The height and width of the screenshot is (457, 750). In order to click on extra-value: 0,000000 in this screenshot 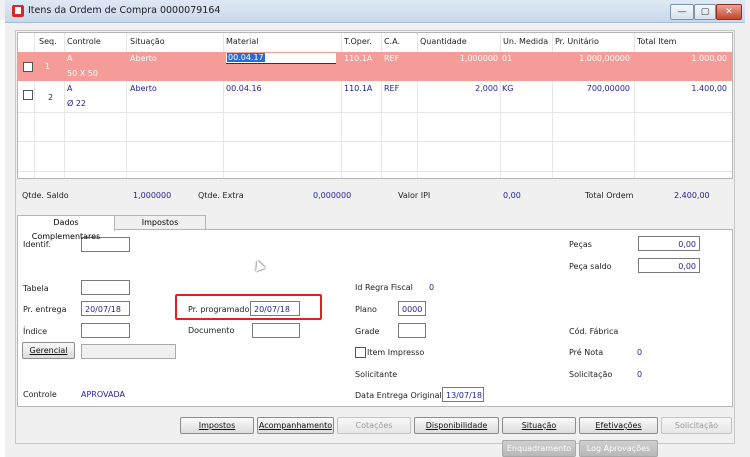, I will do `click(332, 195)`.